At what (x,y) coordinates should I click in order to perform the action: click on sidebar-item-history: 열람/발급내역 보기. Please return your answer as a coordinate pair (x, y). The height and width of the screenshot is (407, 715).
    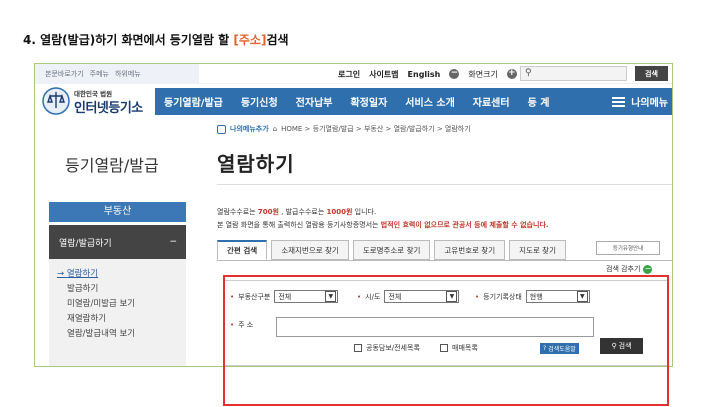
    Looking at the image, I should click on (126, 334).